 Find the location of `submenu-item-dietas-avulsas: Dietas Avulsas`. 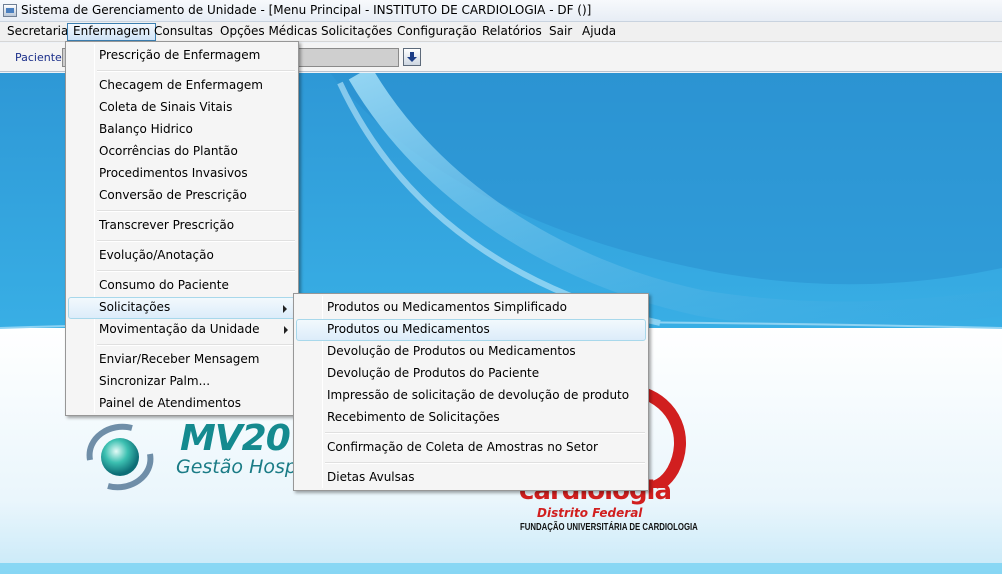

submenu-item-dietas-avulsas: Dietas Avulsas is located at coordinates (471, 478).